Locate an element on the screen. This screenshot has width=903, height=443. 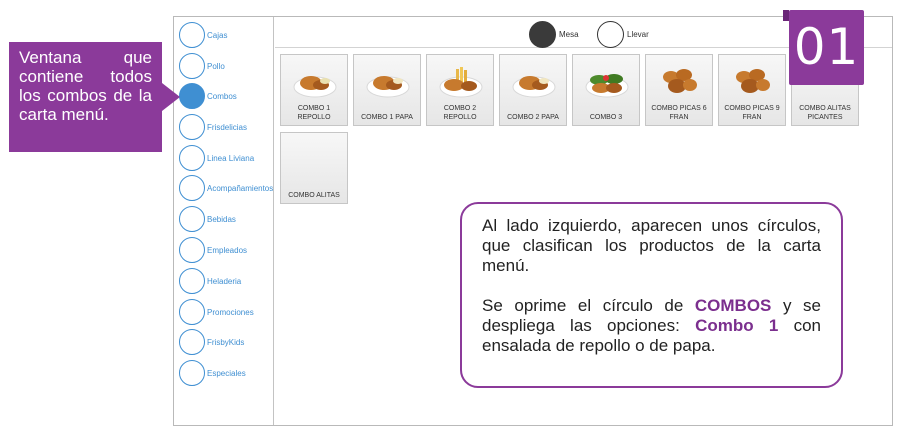
category-label: FrisbyKids is located at coordinates (226, 342).